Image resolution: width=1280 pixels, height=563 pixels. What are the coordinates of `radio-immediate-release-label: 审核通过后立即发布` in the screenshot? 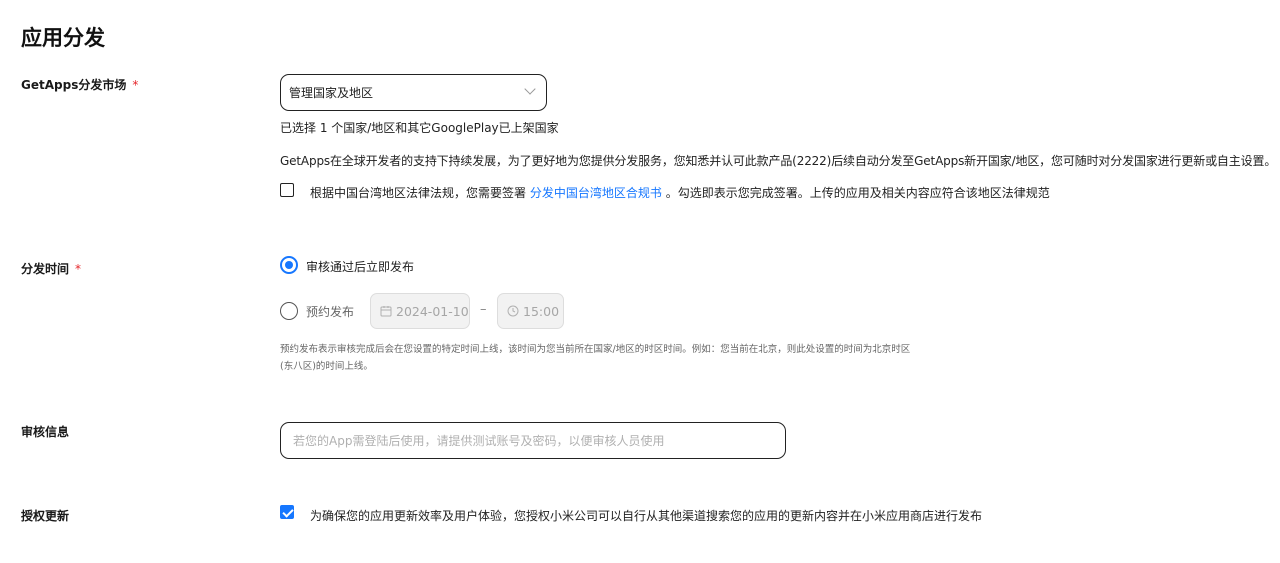 It's located at (360, 266).